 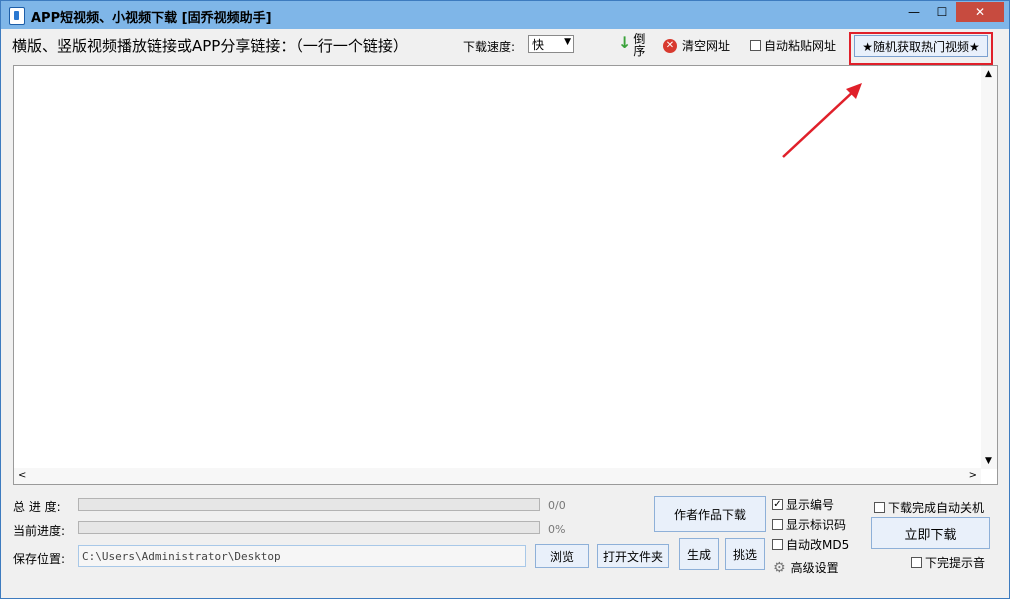 I want to click on maximize-icon: ☐, so click(x=942, y=12).